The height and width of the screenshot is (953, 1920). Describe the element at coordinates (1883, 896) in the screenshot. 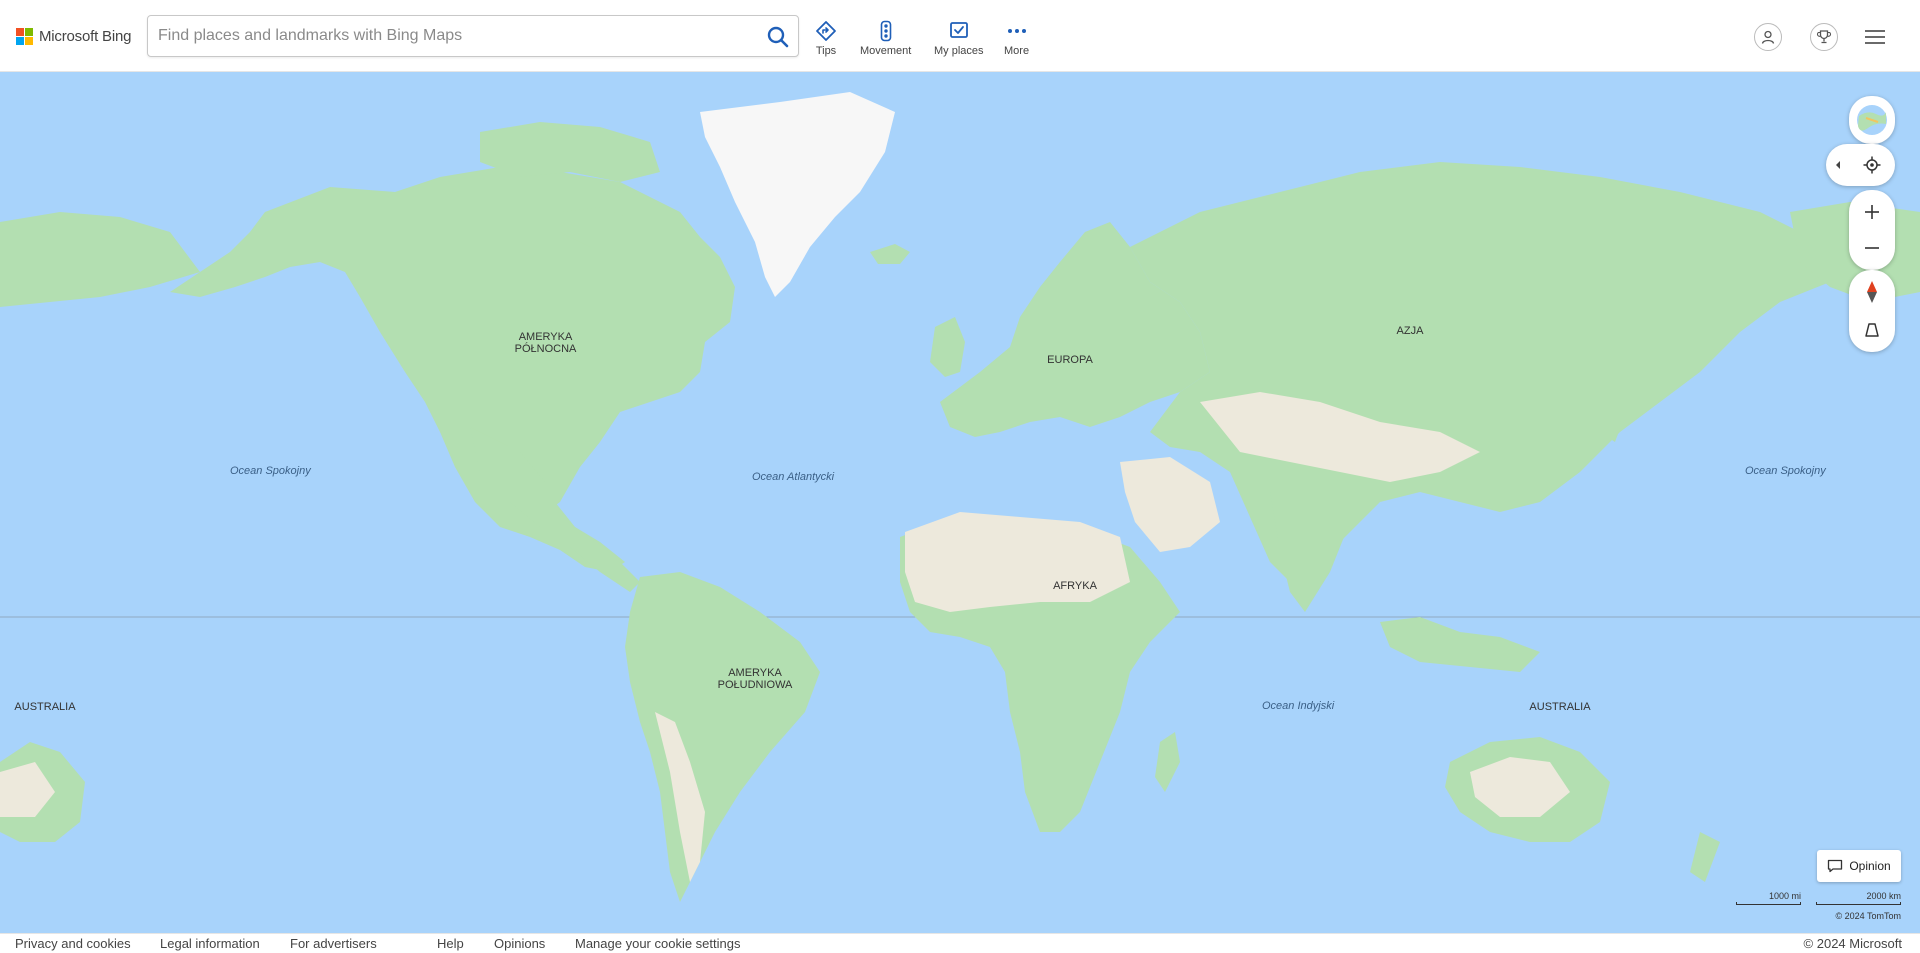

I see `scale-metric-label: 2000 km` at that location.